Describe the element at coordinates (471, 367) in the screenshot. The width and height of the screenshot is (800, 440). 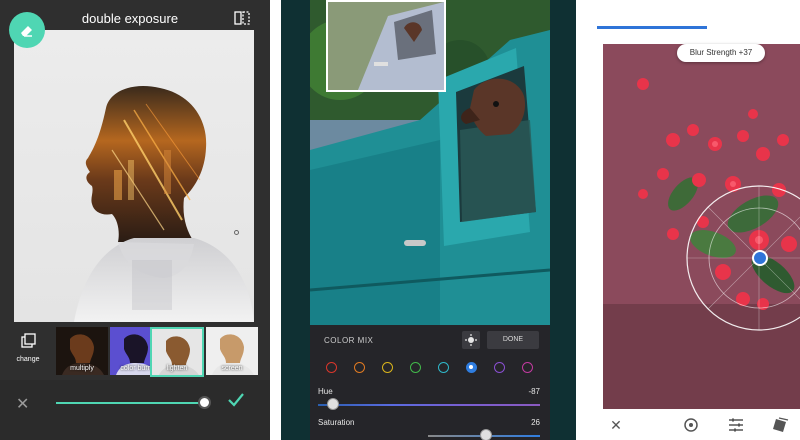
I see `color-dot-blue` at that location.